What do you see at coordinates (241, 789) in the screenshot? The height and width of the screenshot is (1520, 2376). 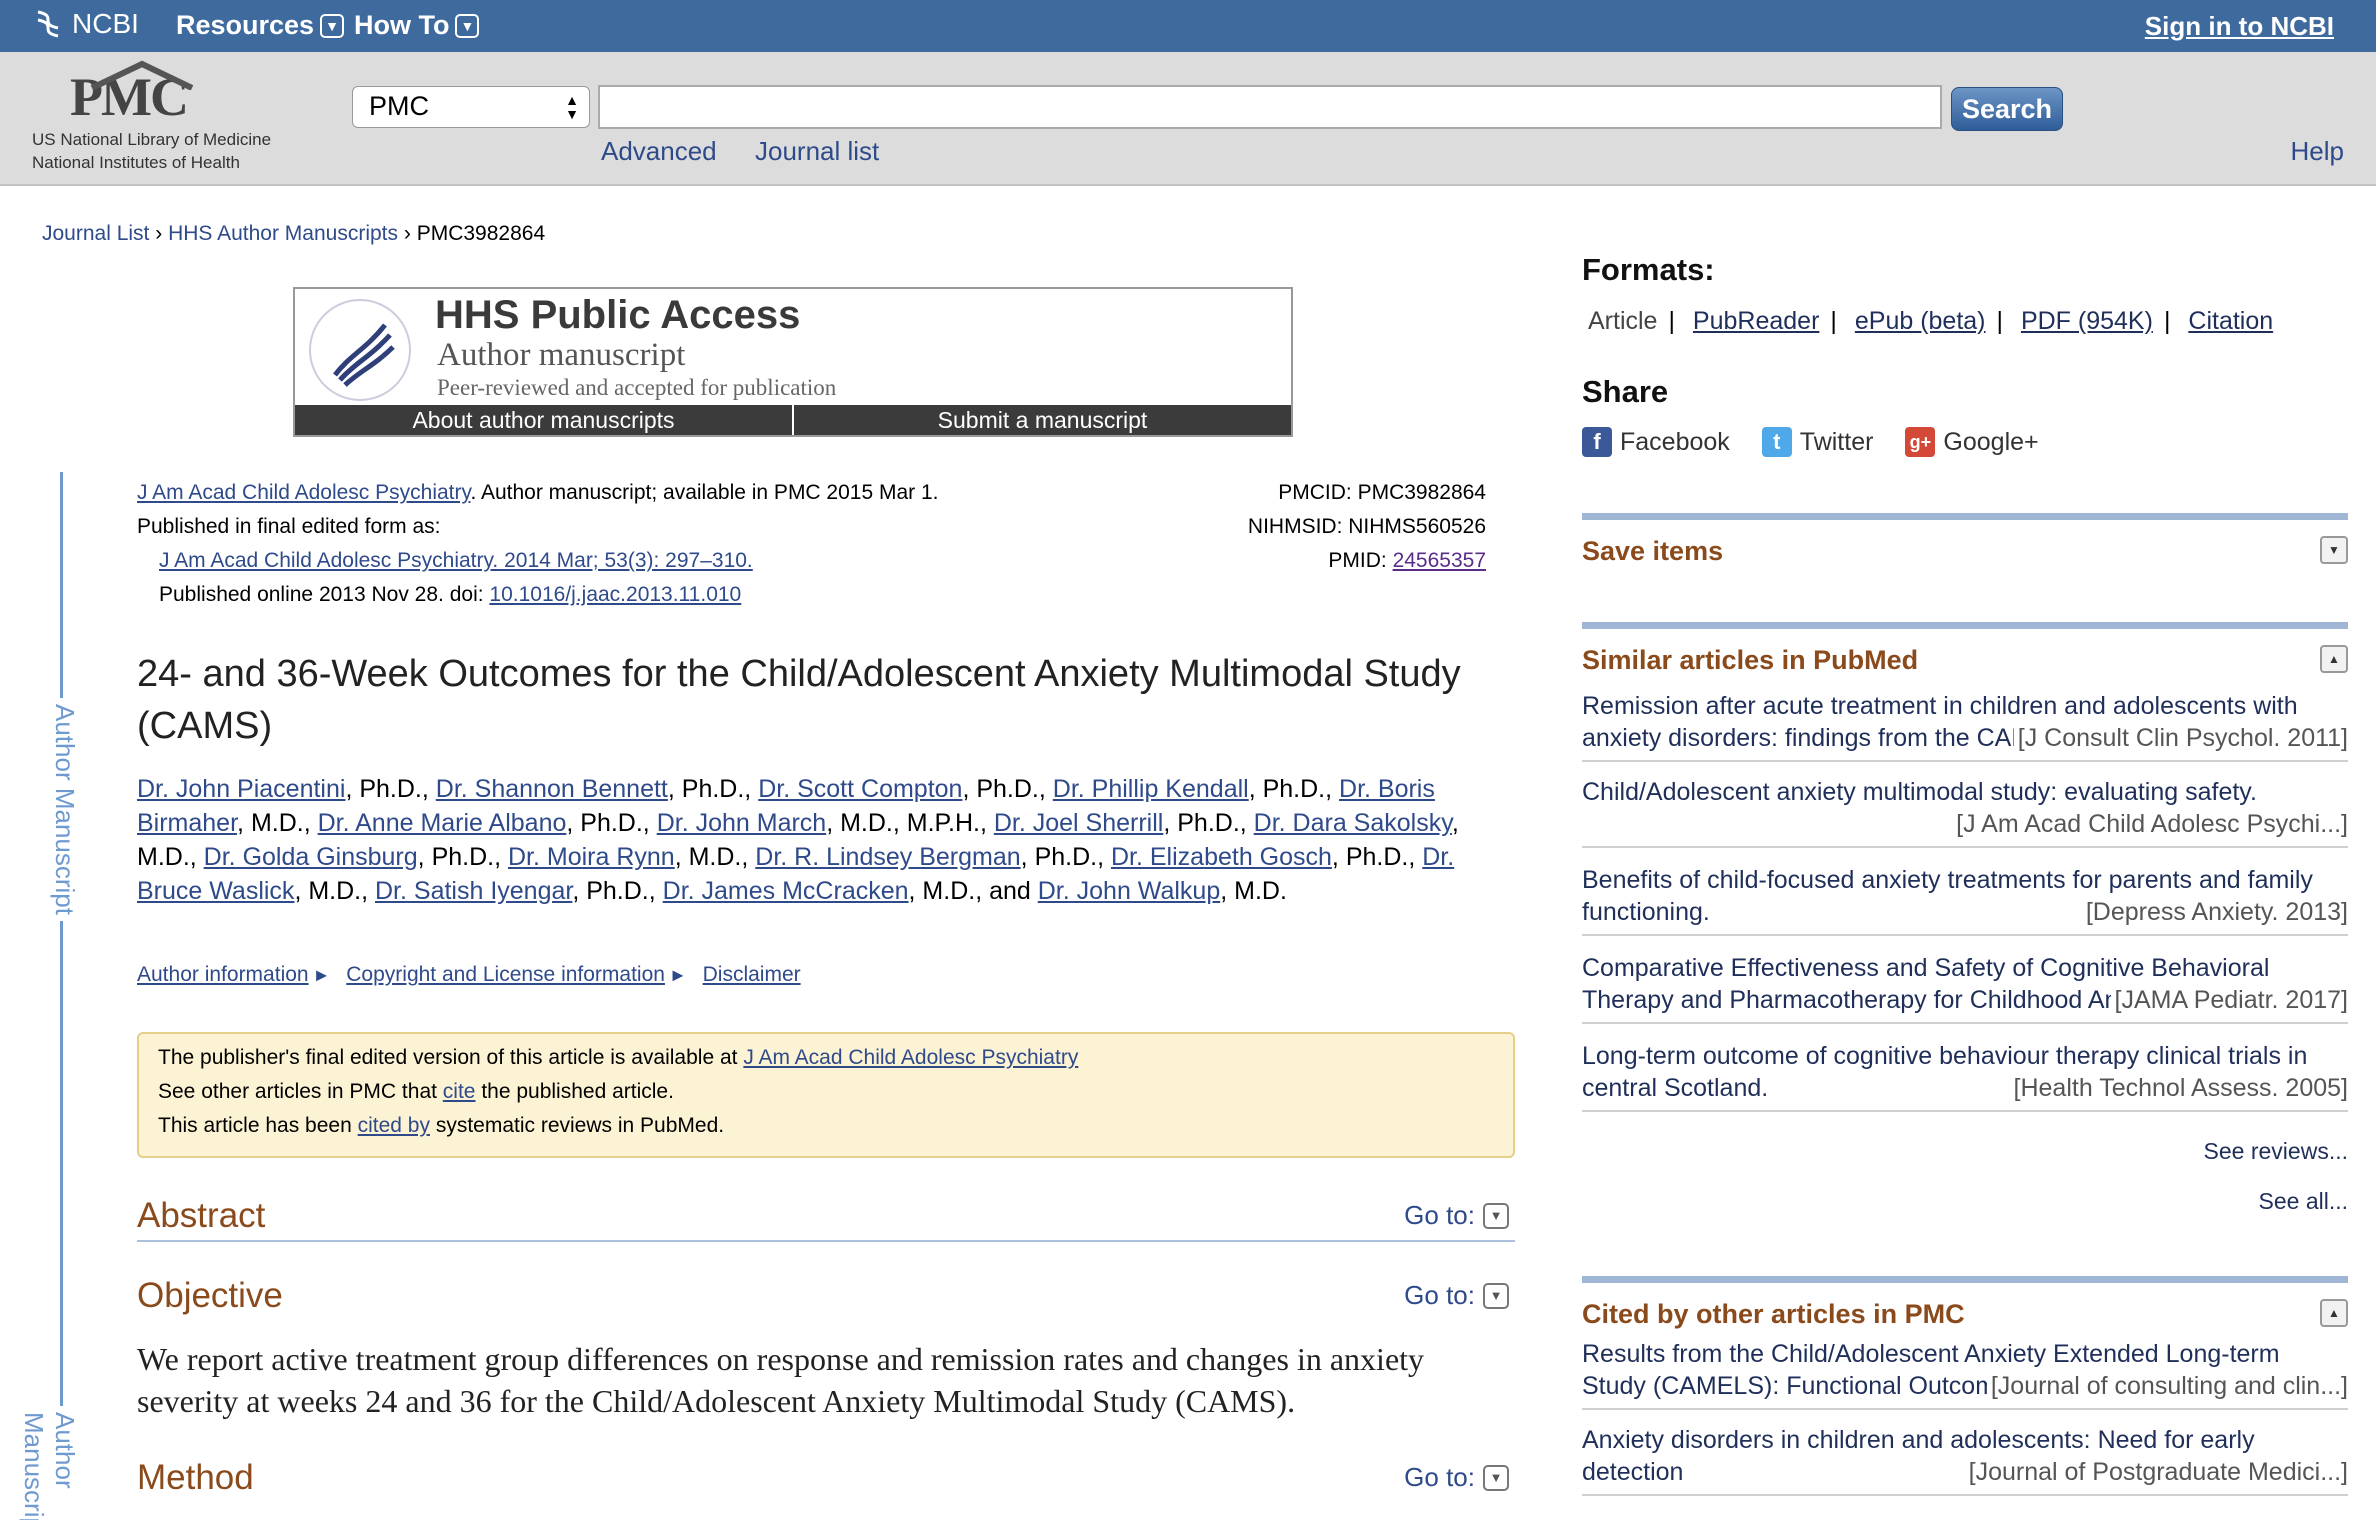 I see `author-link: Dr. John Piacentini` at bounding box center [241, 789].